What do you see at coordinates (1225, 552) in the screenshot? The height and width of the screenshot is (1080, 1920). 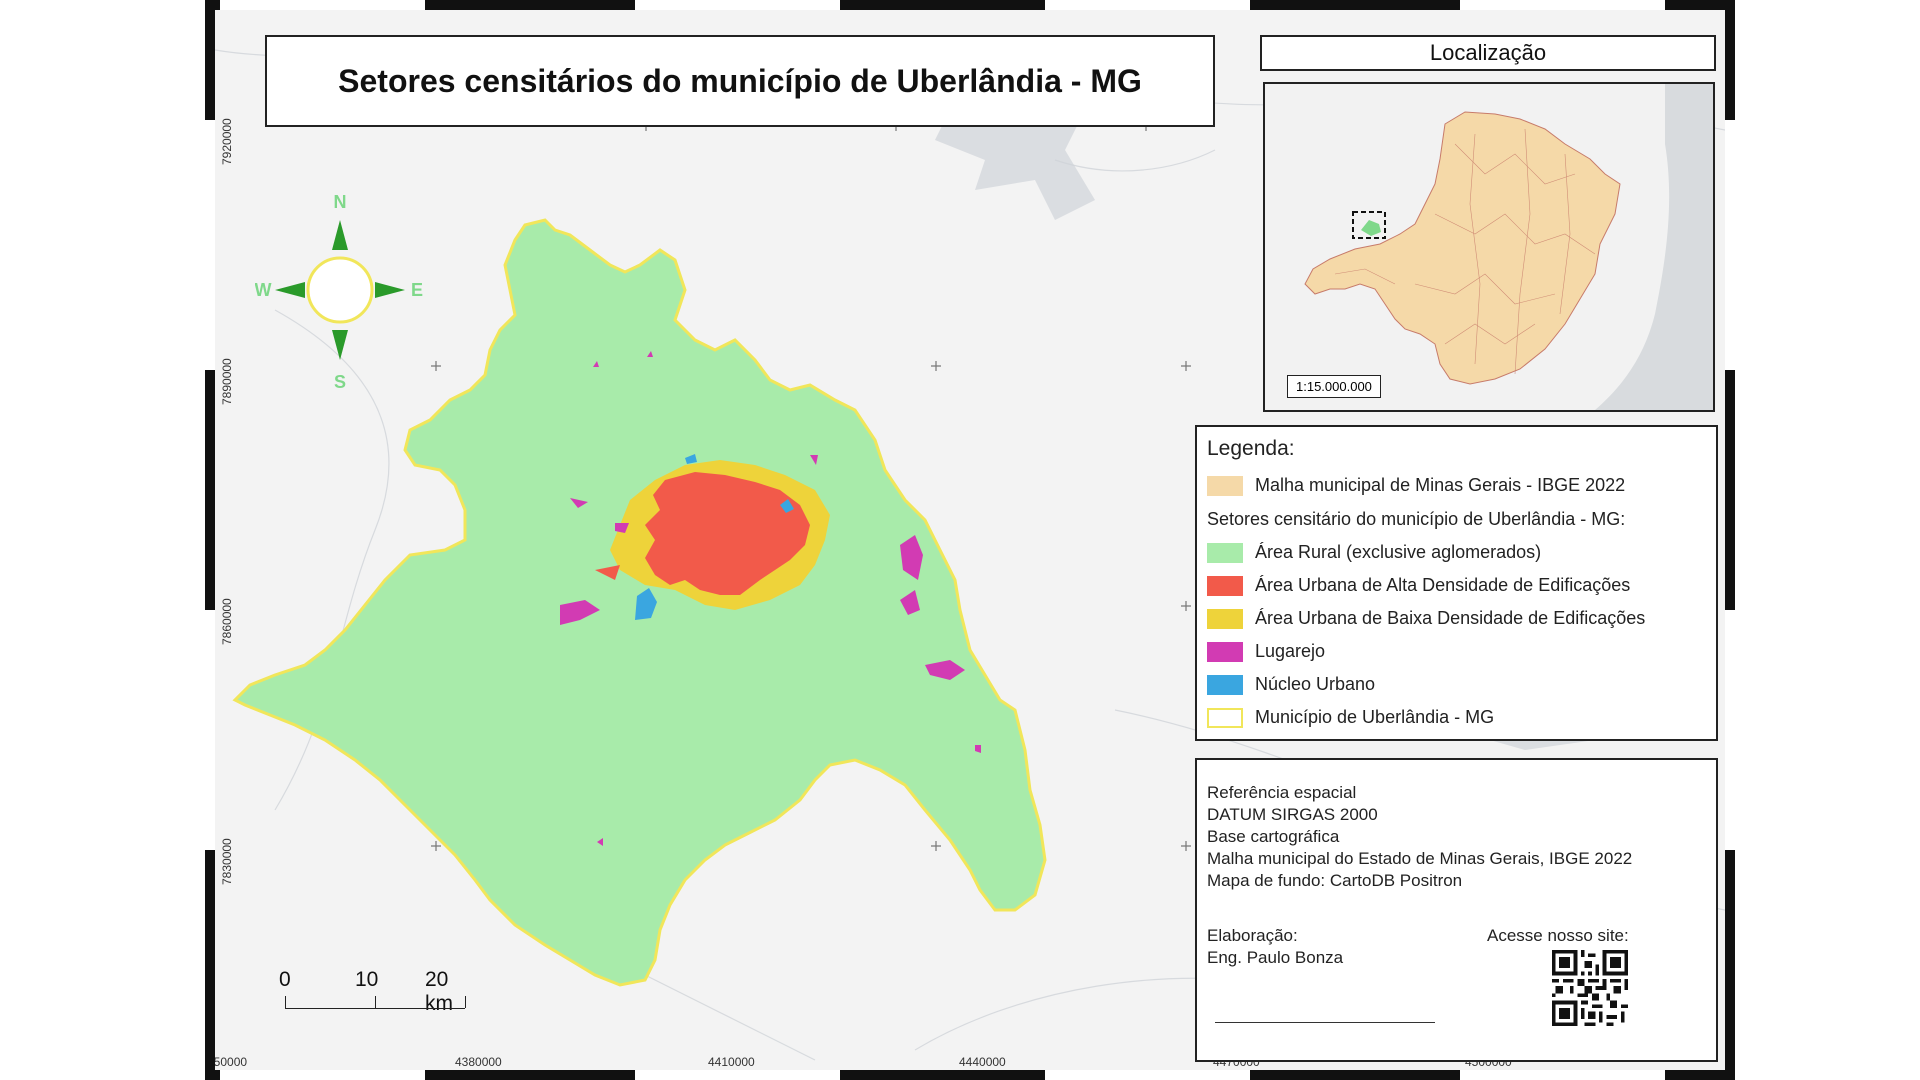 I see `legend-swatch-rural` at bounding box center [1225, 552].